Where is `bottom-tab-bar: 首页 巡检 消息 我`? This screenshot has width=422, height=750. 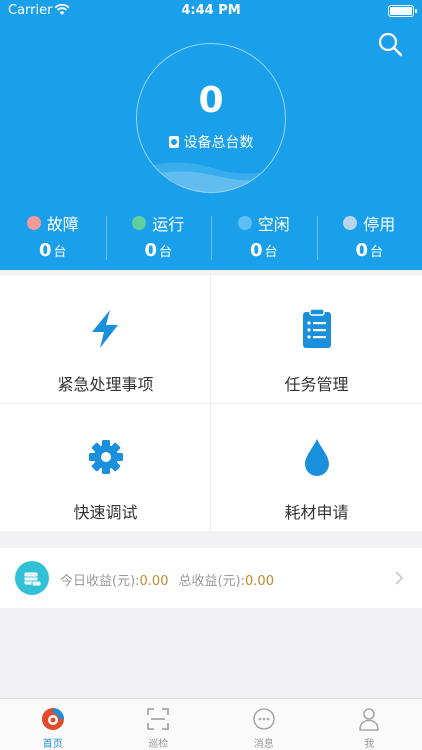
bottom-tab-bar: 首页 巡检 消息 我 is located at coordinates (211, 724).